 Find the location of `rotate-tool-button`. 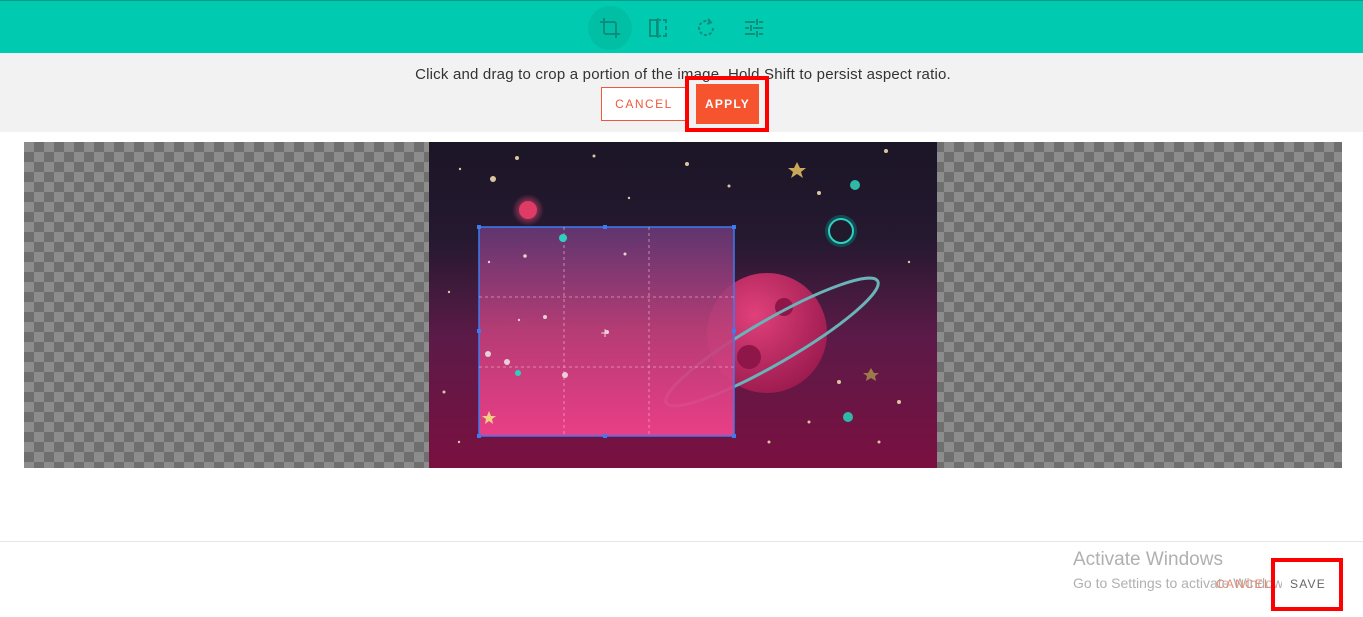

rotate-tool-button is located at coordinates (706, 28).